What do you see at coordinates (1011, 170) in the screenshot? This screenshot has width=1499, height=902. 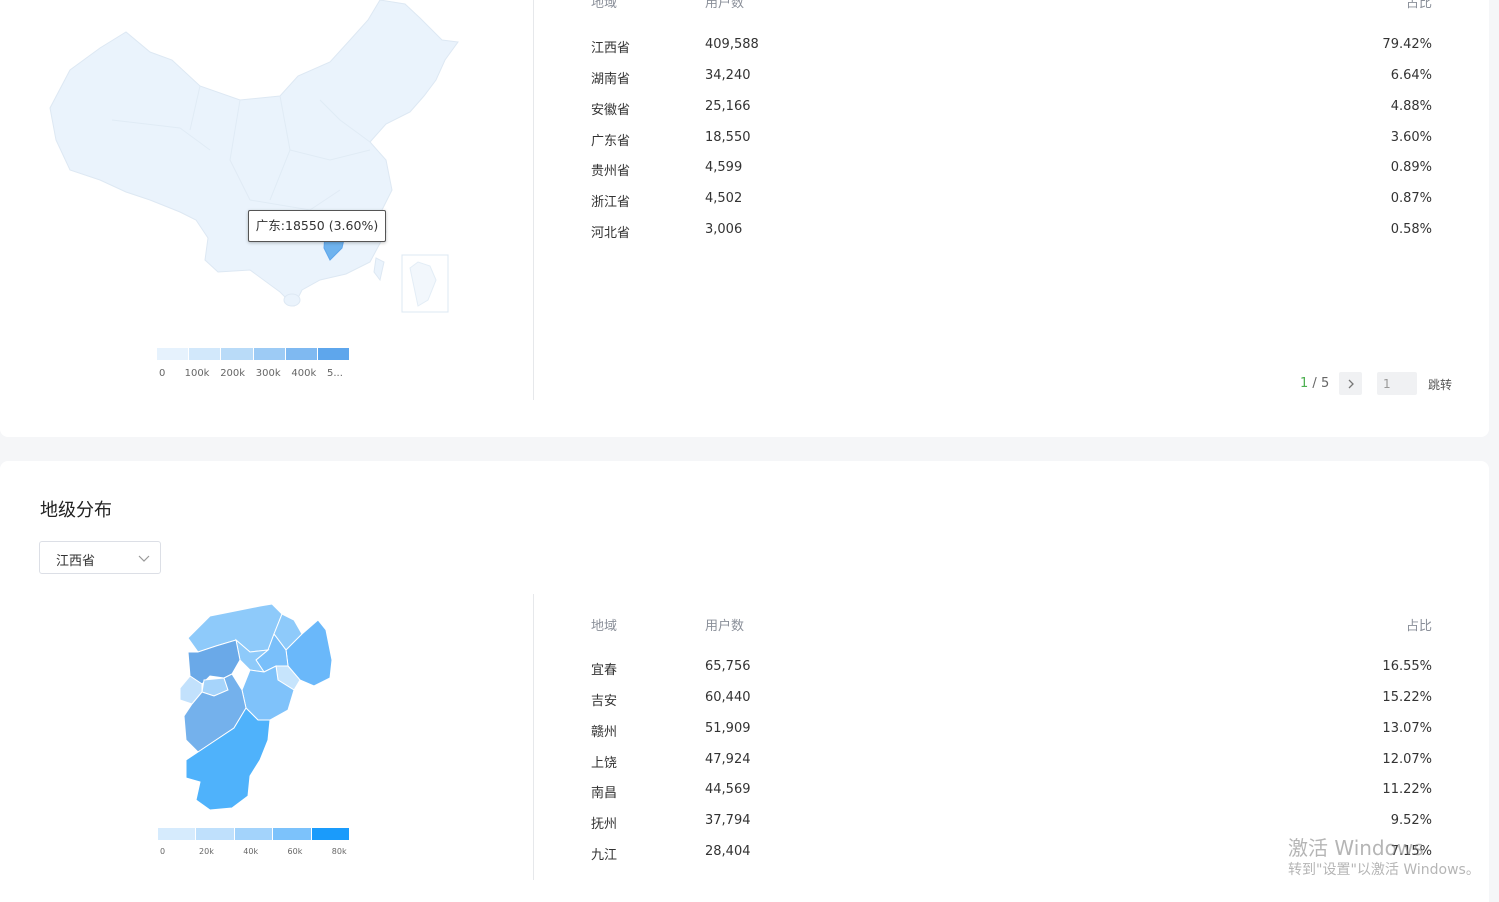 I see `table-row: 贵州省 4,599 0.89%` at bounding box center [1011, 170].